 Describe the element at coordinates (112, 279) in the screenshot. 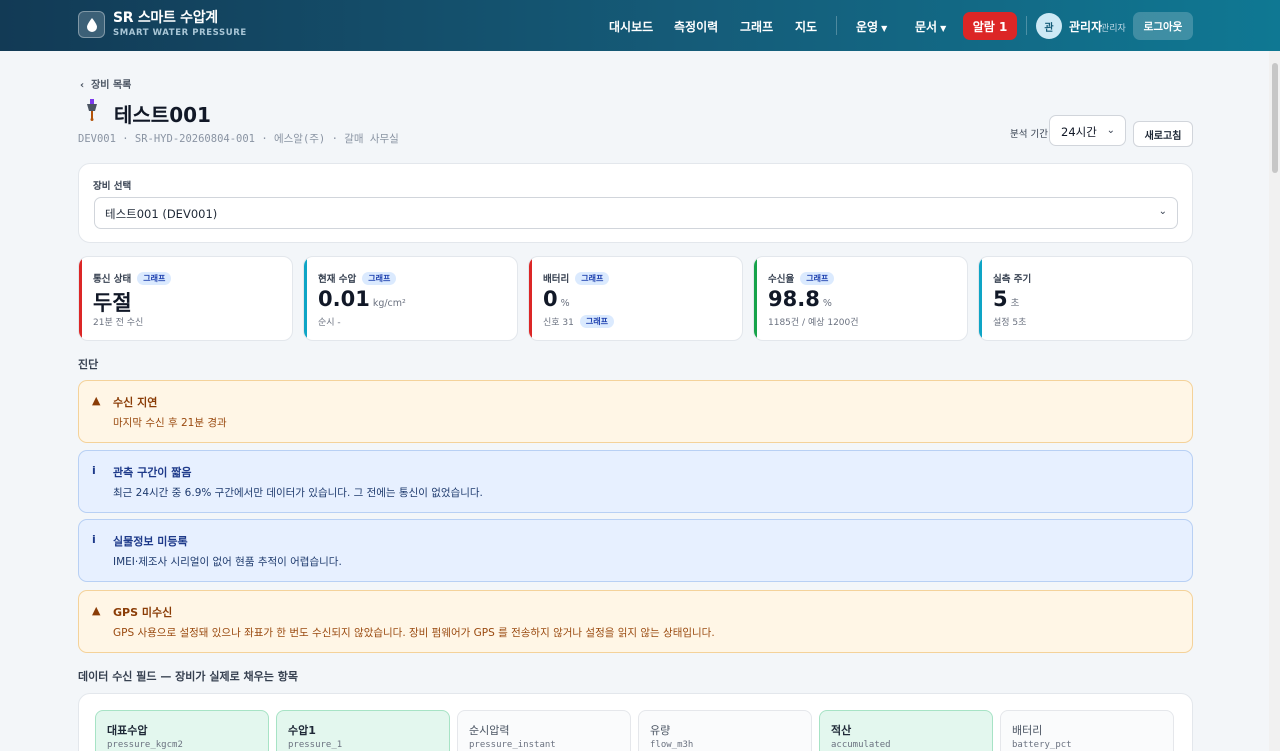

I see `kpi-label: 통신 상태` at that location.